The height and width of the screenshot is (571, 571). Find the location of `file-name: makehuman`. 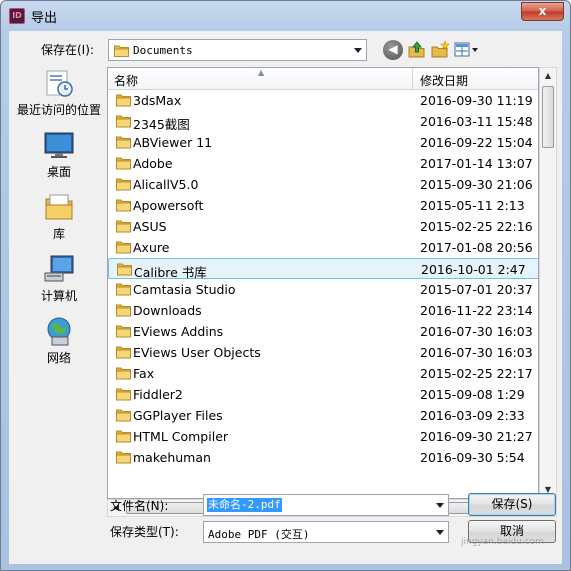

file-name: makehuman is located at coordinates (172, 457).